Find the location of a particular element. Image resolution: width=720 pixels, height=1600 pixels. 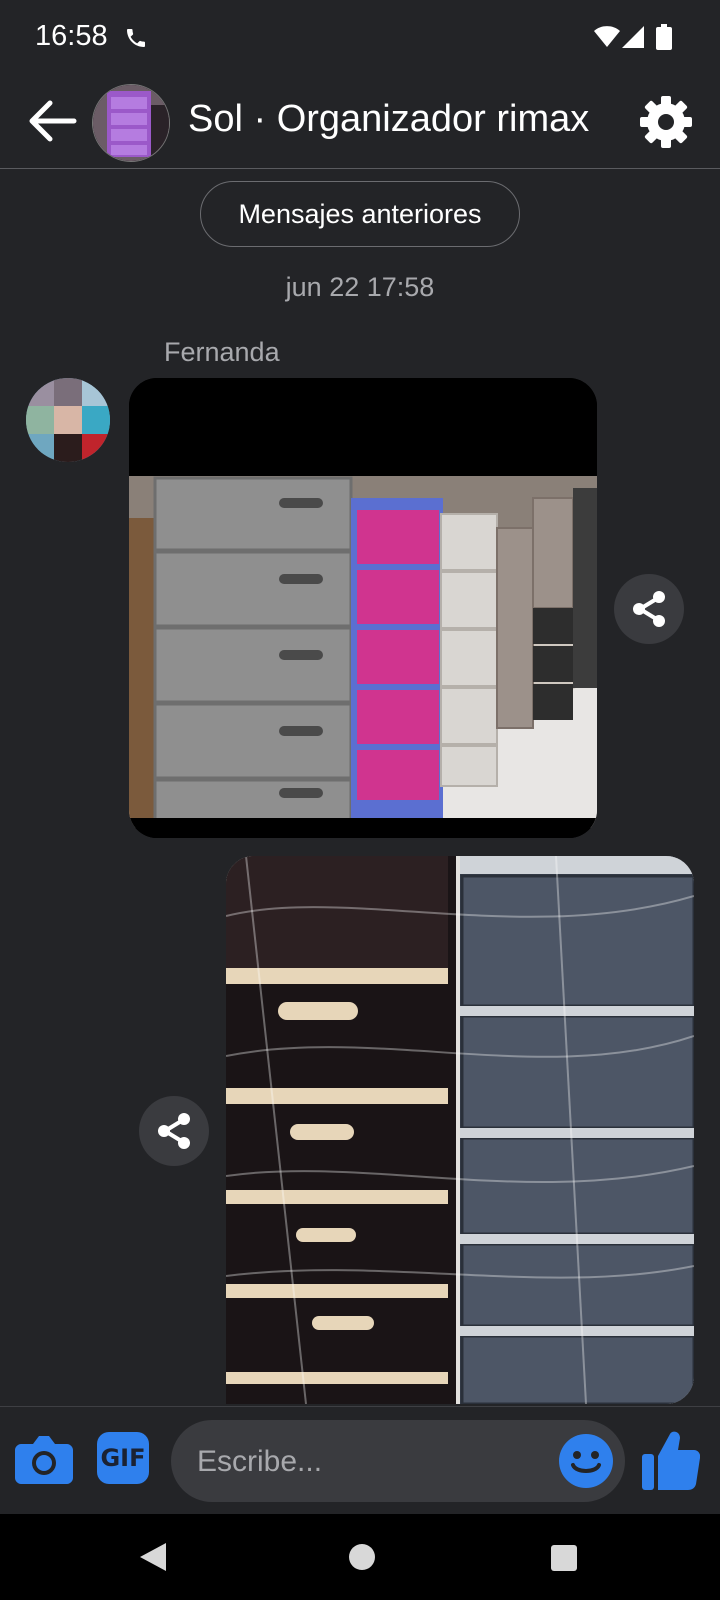

status-time: 16:58 is located at coordinates (71, 36).